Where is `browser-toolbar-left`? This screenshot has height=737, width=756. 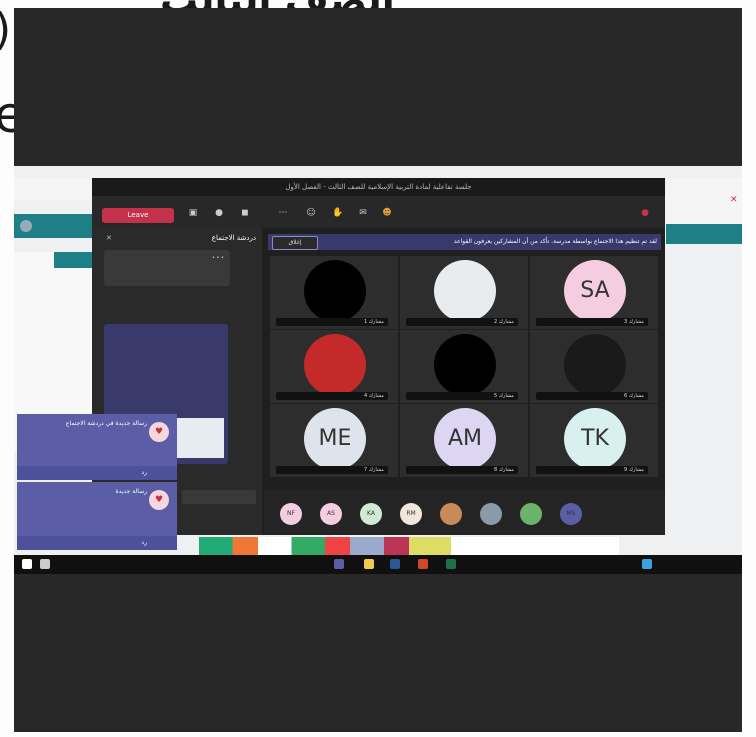
browser-toolbar-left is located at coordinates (54, 189).